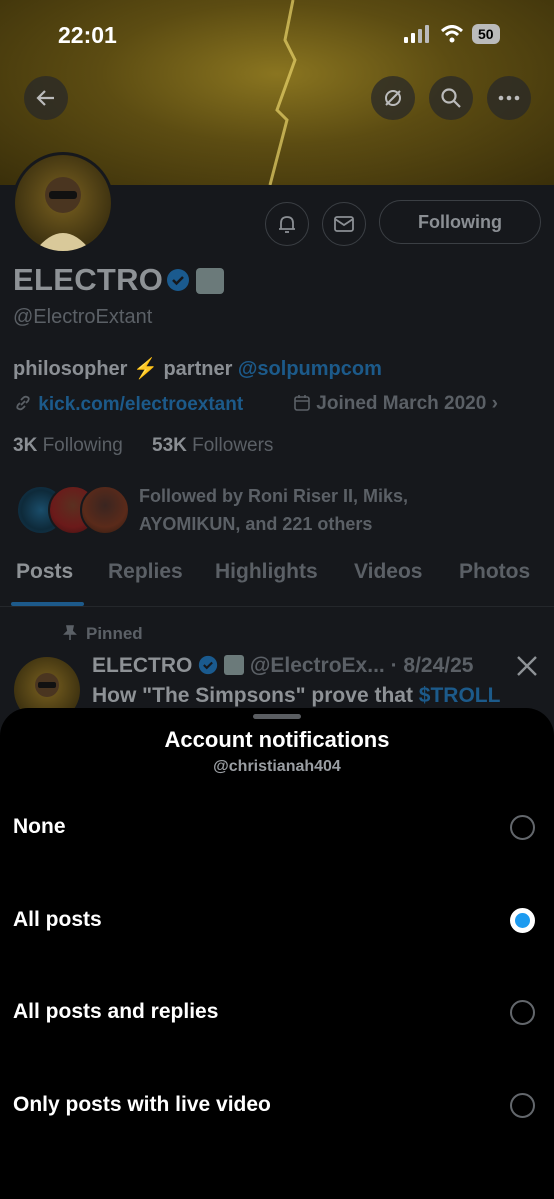  Describe the element at coordinates (460, 222) in the screenshot. I see `following-button: Following` at that location.